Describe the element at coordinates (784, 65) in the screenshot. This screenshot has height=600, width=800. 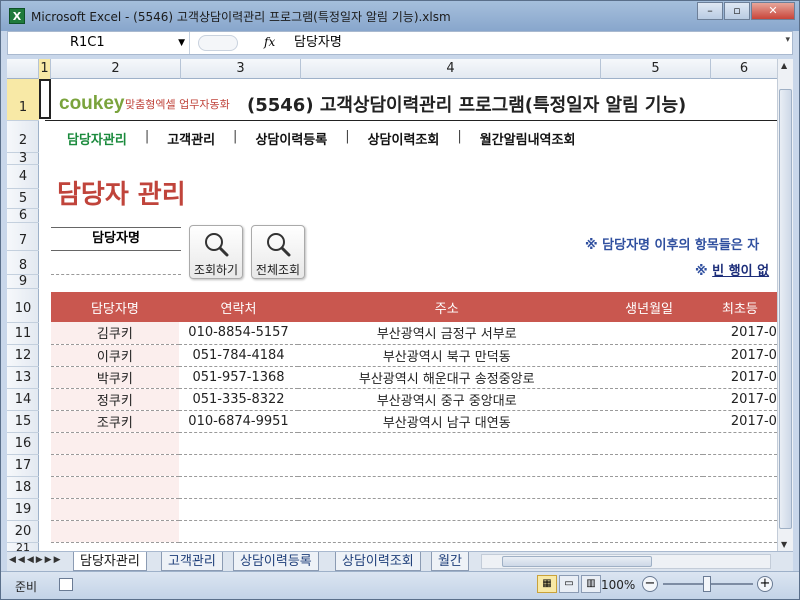
I see `scroll-up-icon: ▲` at that location.